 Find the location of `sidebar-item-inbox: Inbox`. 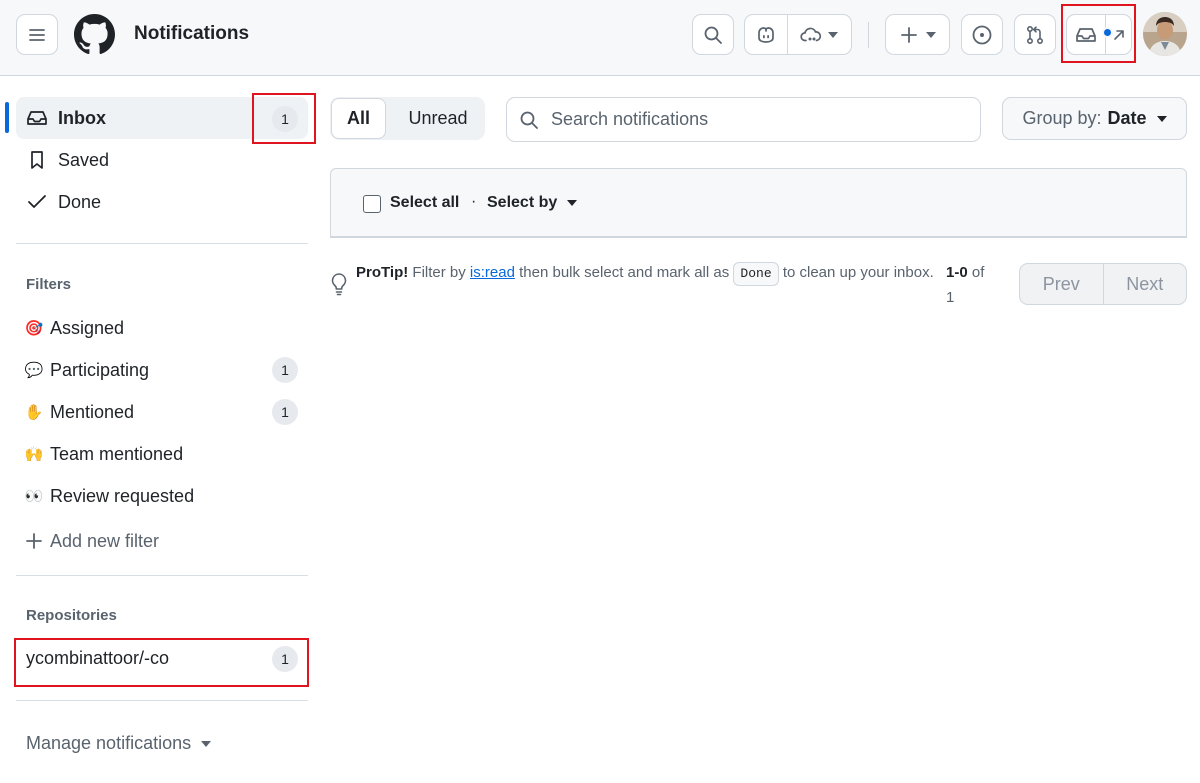

sidebar-item-inbox: Inbox is located at coordinates (162, 118).